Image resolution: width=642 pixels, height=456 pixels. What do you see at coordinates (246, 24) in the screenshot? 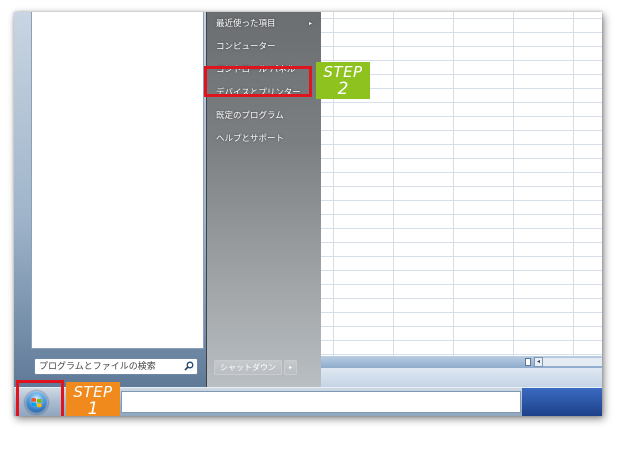
I see `menu-item-label: 最近使った項目` at bounding box center [246, 24].